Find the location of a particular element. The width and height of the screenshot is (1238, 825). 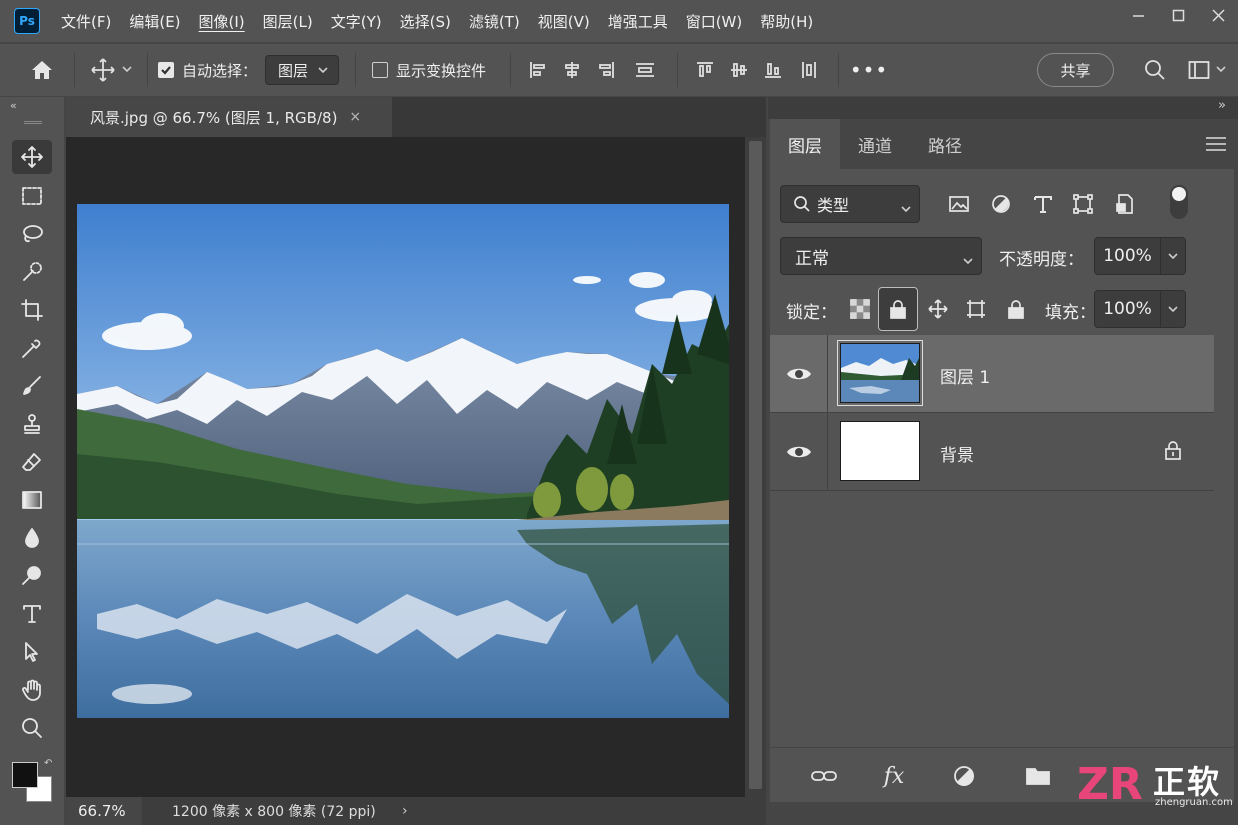

hamburger-icon is located at coordinates (1216, 144).